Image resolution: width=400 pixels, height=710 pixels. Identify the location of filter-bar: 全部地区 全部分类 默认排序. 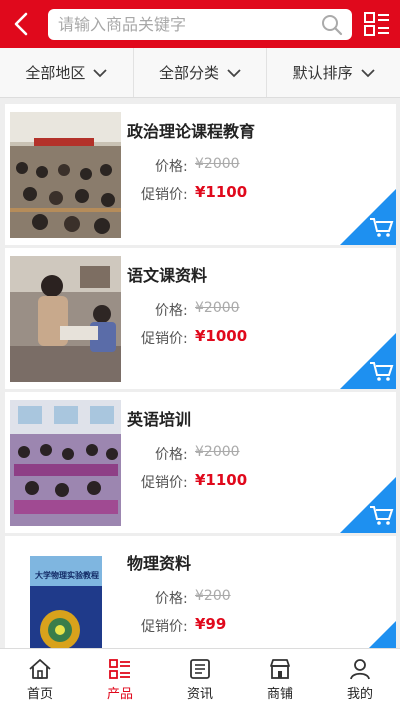
(200, 73).